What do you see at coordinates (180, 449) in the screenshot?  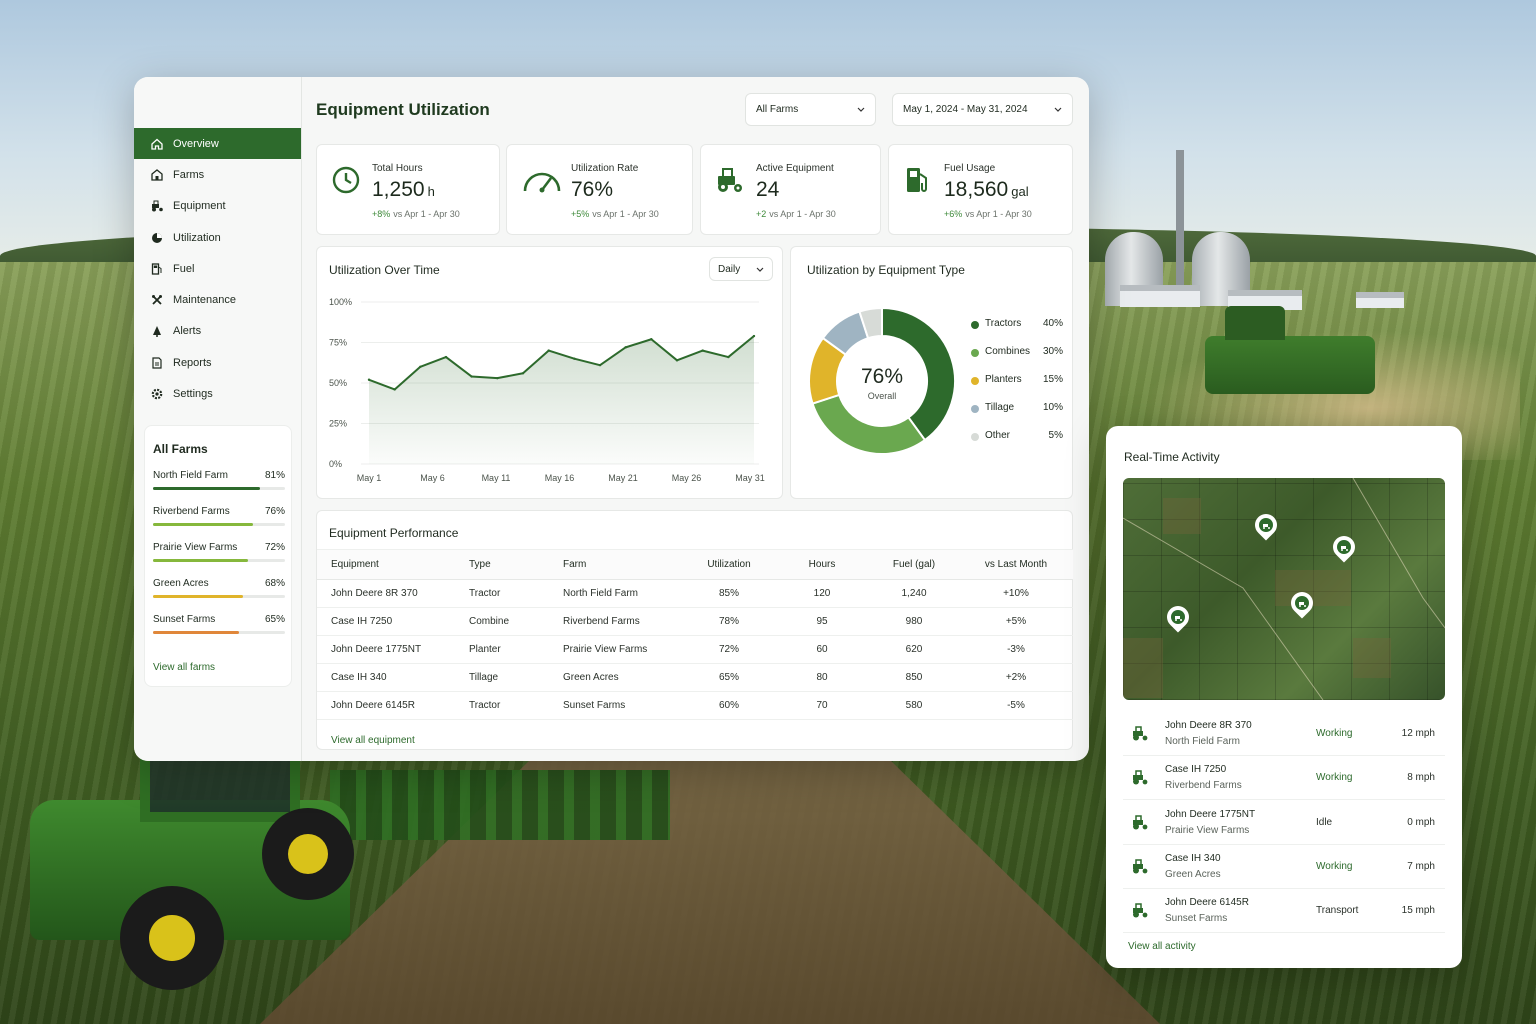 I see `farms-summary-title: All Farms` at bounding box center [180, 449].